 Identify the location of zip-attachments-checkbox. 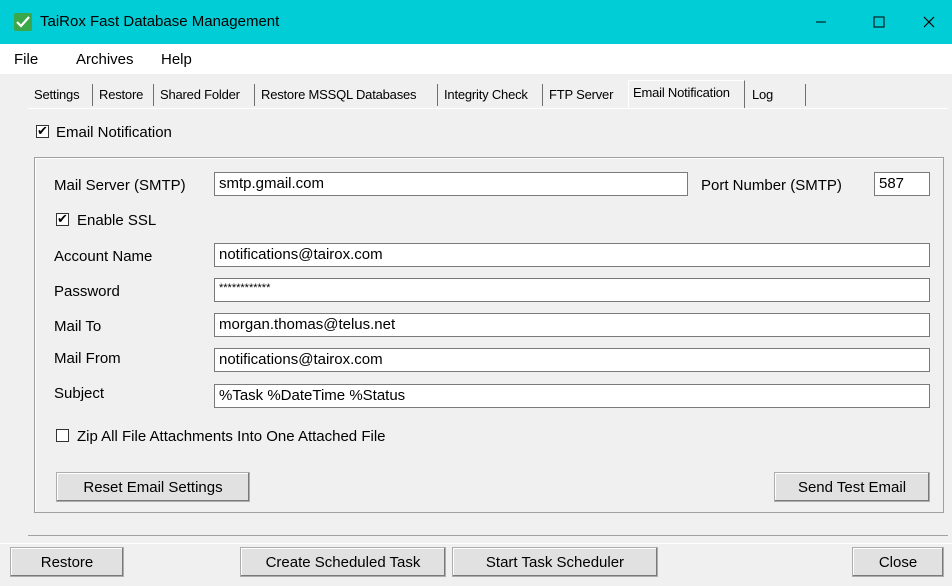
(62, 435).